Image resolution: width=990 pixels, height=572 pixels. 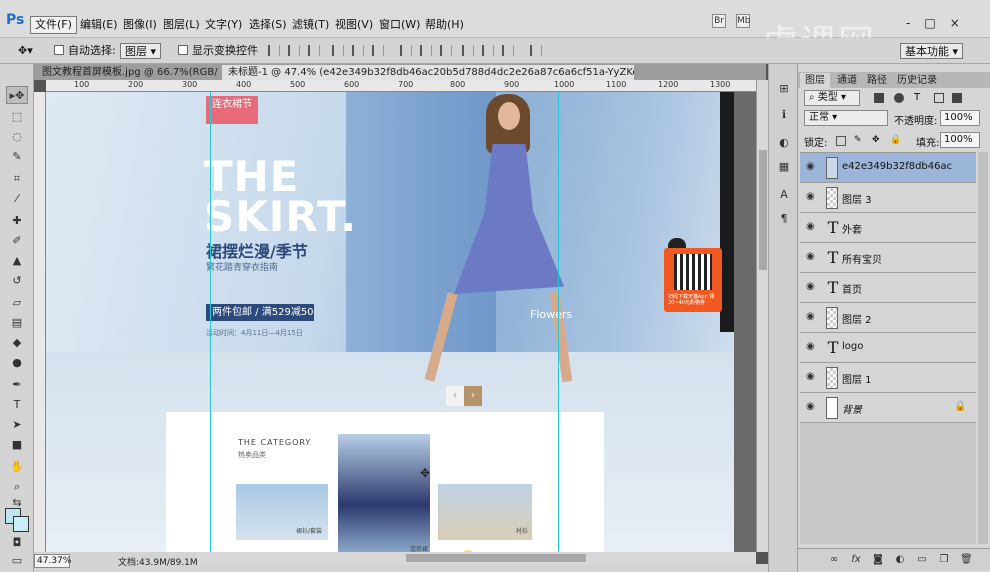 What do you see at coordinates (743, 21) in the screenshot?
I see `minibridge-icon: Mb` at bounding box center [743, 21].